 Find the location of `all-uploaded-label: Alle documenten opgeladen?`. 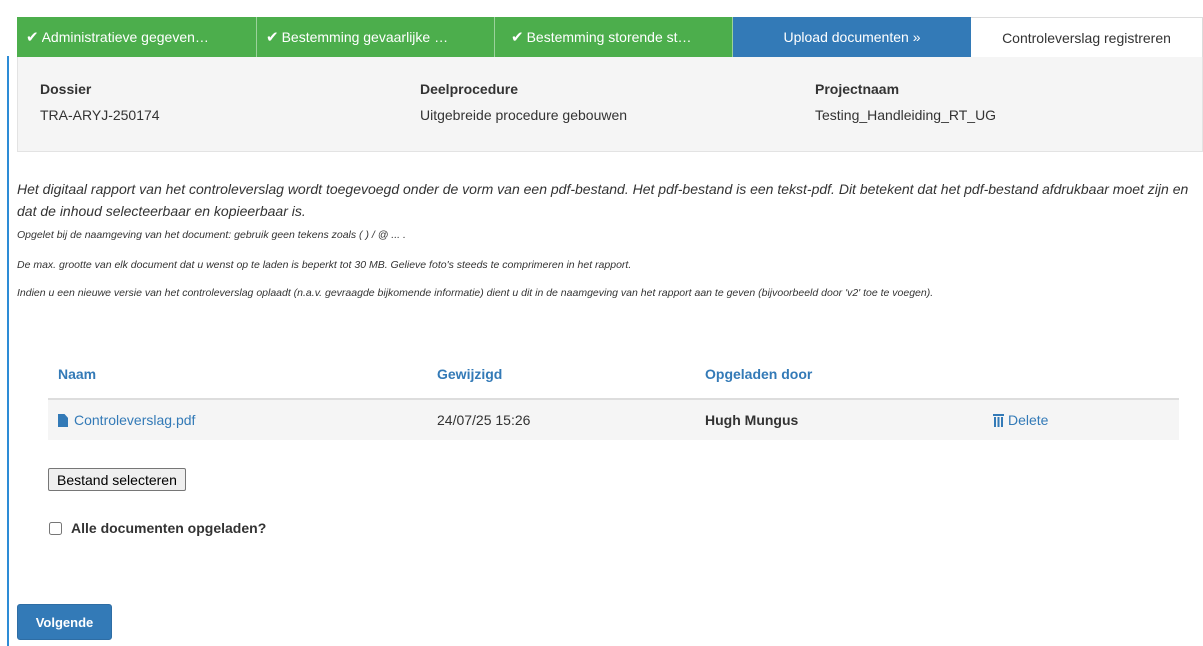

all-uploaded-label: Alle documenten opgeladen? is located at coordinates (169, 528).